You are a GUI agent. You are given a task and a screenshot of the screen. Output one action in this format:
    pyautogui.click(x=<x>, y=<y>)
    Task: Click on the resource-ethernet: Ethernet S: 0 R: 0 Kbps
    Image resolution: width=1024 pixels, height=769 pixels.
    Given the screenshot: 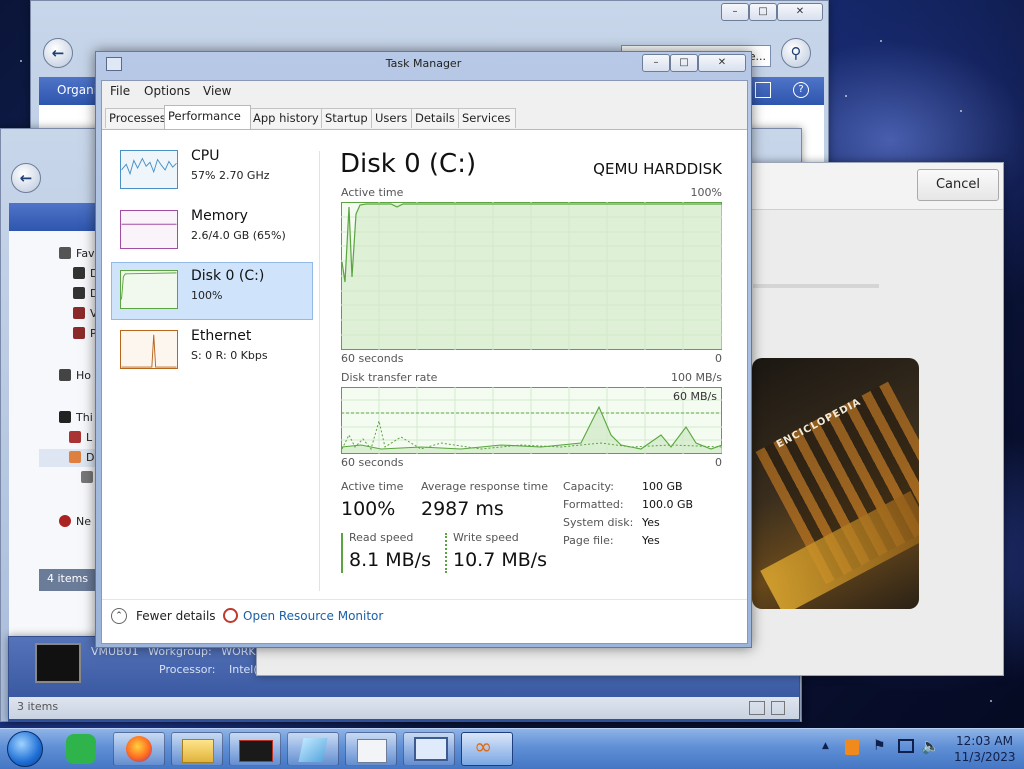 What is the action you would take?
    pyautogui.click(x=212, y=351)
    